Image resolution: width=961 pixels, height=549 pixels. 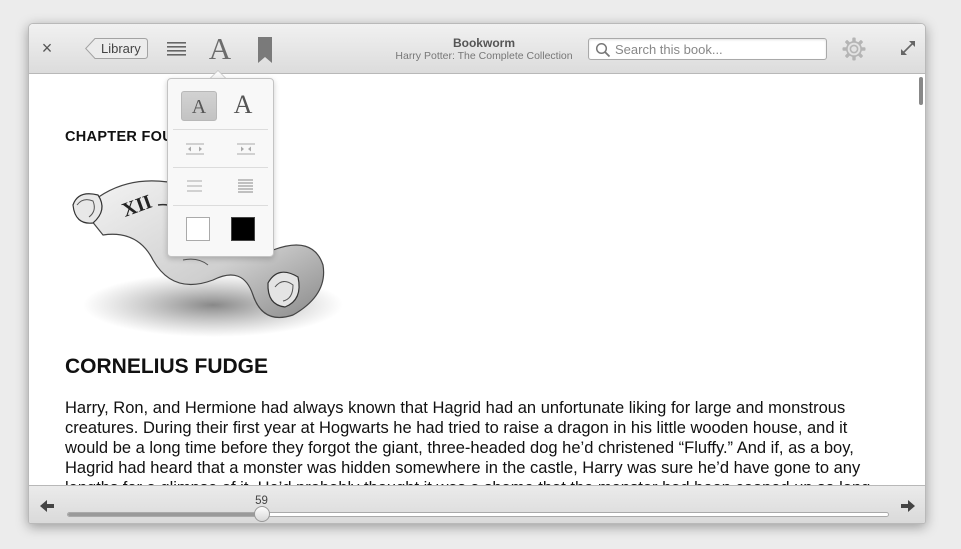 What do you see at coordinates (246, 149) in the screenshot?
I see `increase-margin-icon` at bounding box center [246, 149].